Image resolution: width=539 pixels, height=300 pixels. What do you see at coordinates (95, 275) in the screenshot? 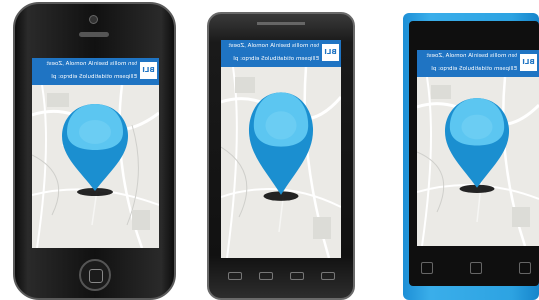
I see `home-button` at bounding box center [95, 275].